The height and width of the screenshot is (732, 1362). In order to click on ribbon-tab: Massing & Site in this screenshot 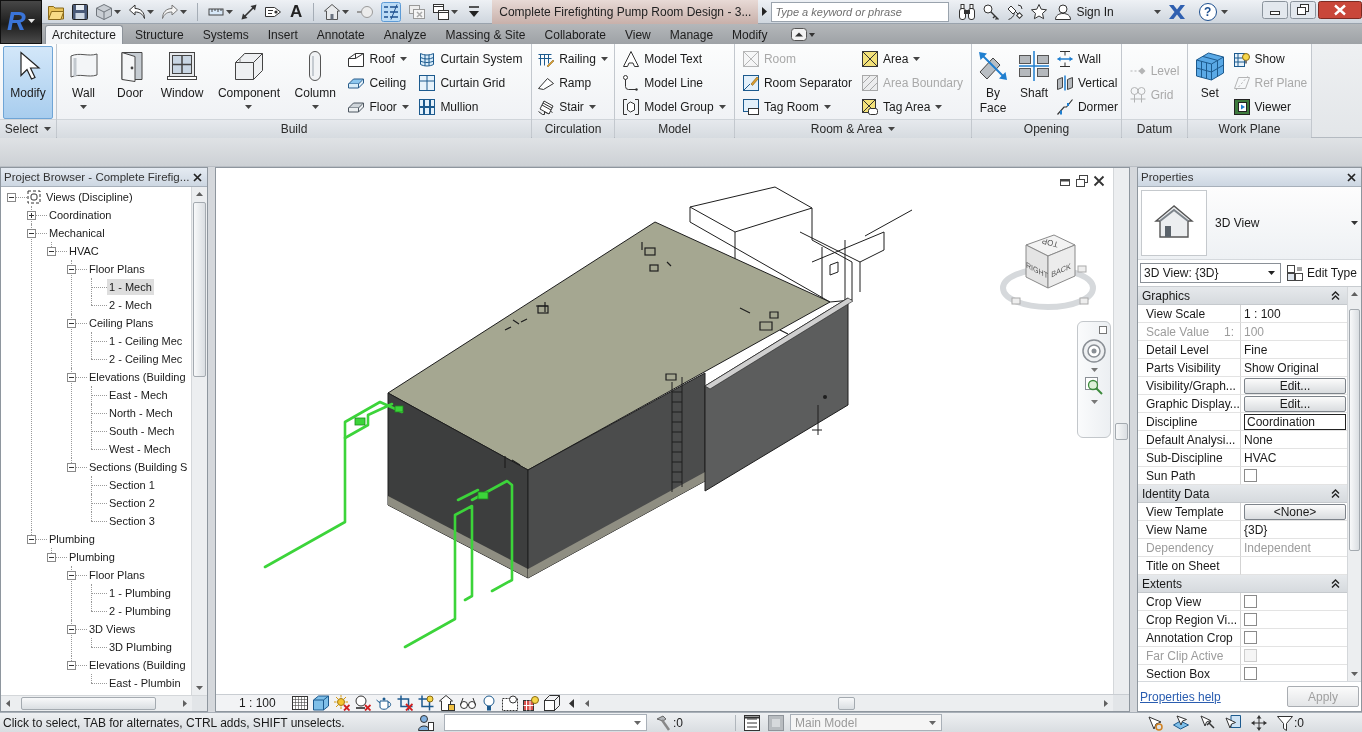, I will do `click(485, 34)`.